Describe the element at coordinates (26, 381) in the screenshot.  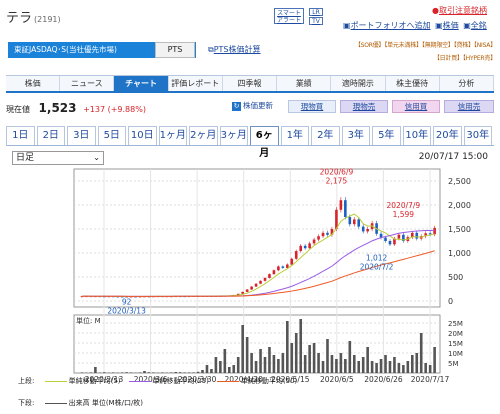
I see `legend-upper-label: 上段:` at that location.